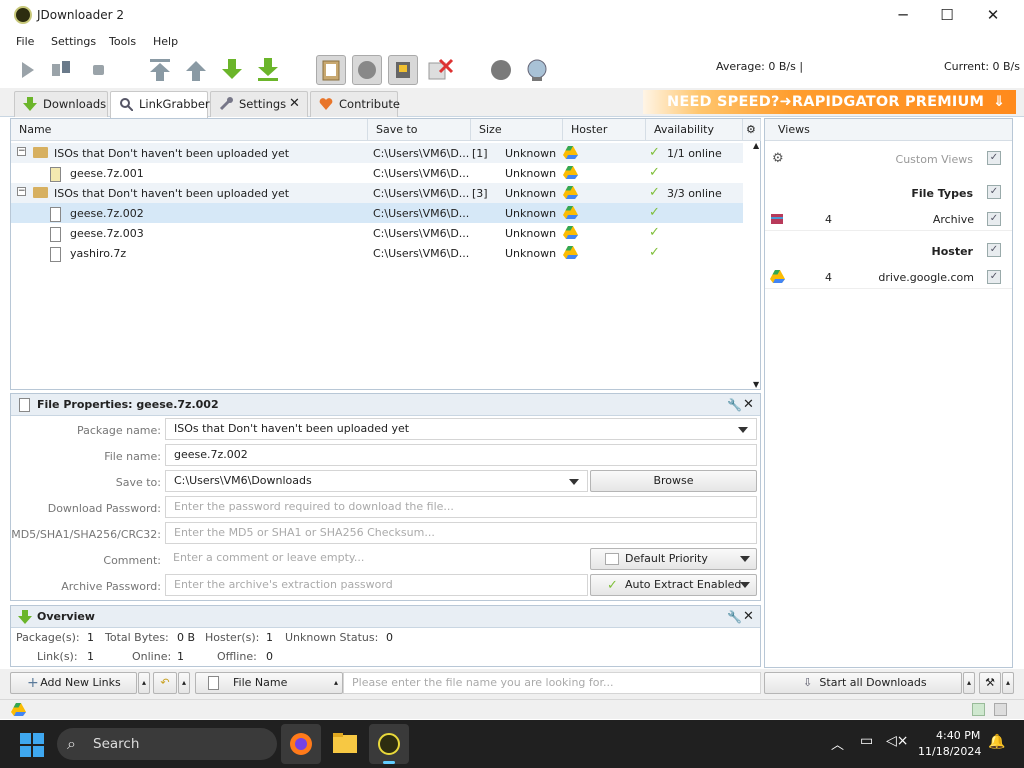 This screenshot has width=1024, height=768. Describe the element at coordinates (673, 481) in the screenshot. I see `browse-button: Browse` at that location.